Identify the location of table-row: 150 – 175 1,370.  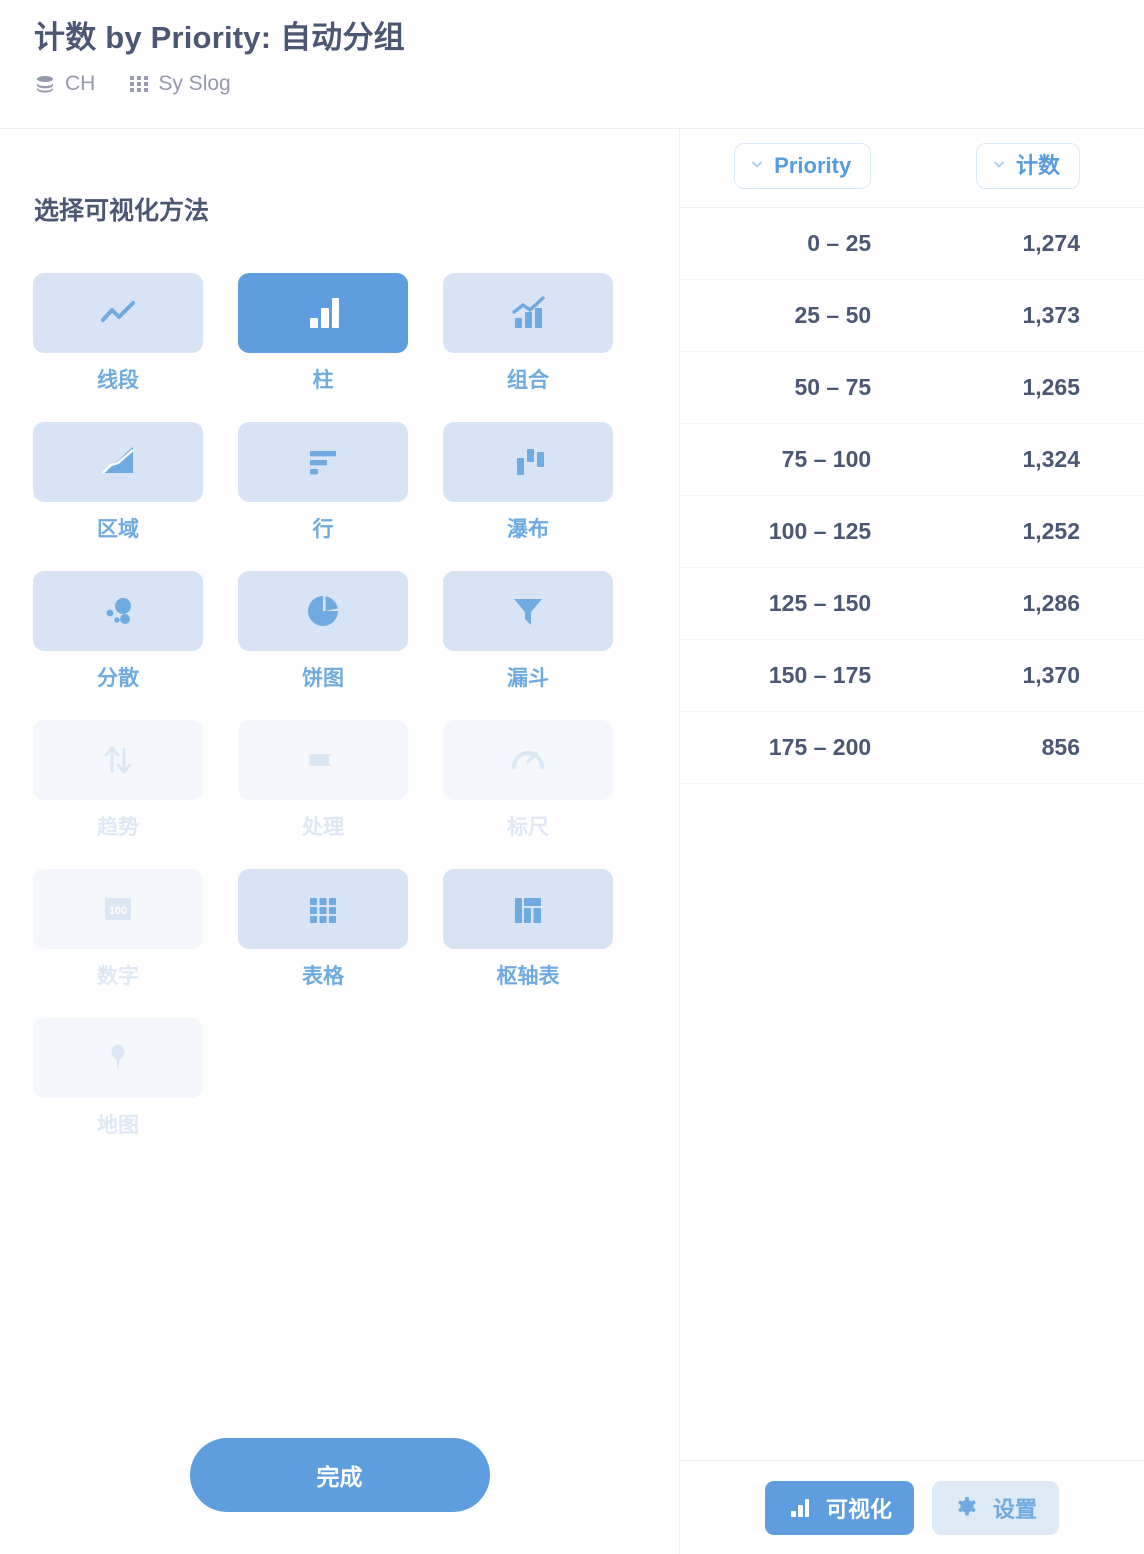
(912, 675).